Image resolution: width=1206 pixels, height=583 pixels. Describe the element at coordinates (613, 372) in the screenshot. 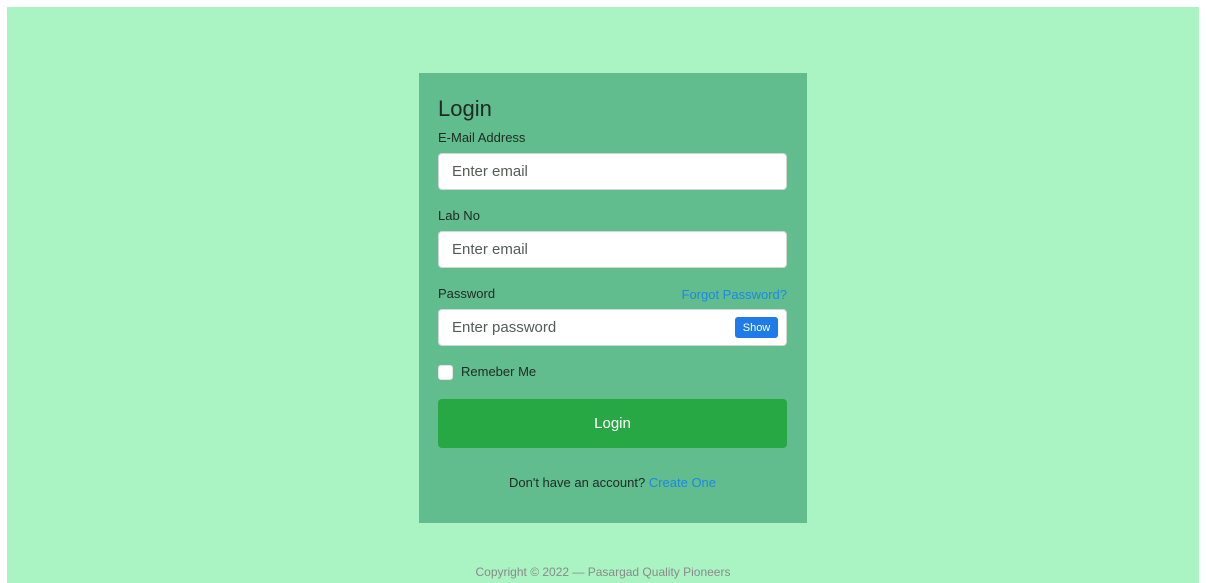

I see `remember-me-row: Remeber Me` at that location.